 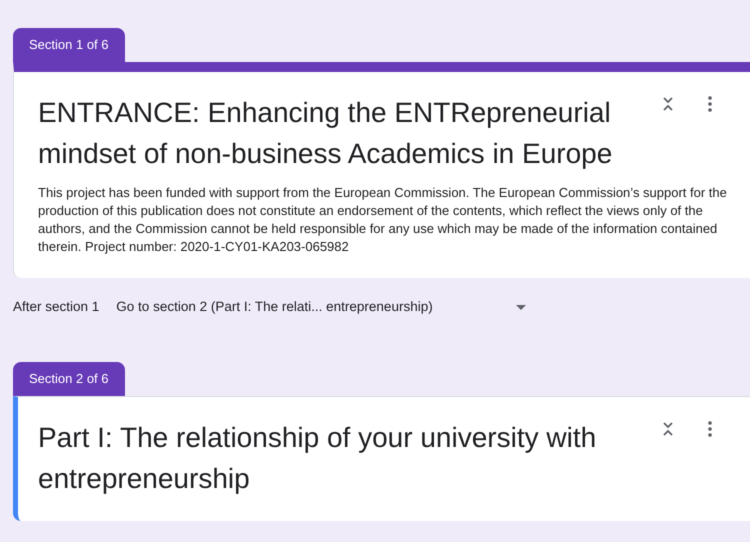 What do you see at coordinates (521, 307) in the screenshot?
I see `dropdown-arrow-icon` at bounding box center [521, 307].